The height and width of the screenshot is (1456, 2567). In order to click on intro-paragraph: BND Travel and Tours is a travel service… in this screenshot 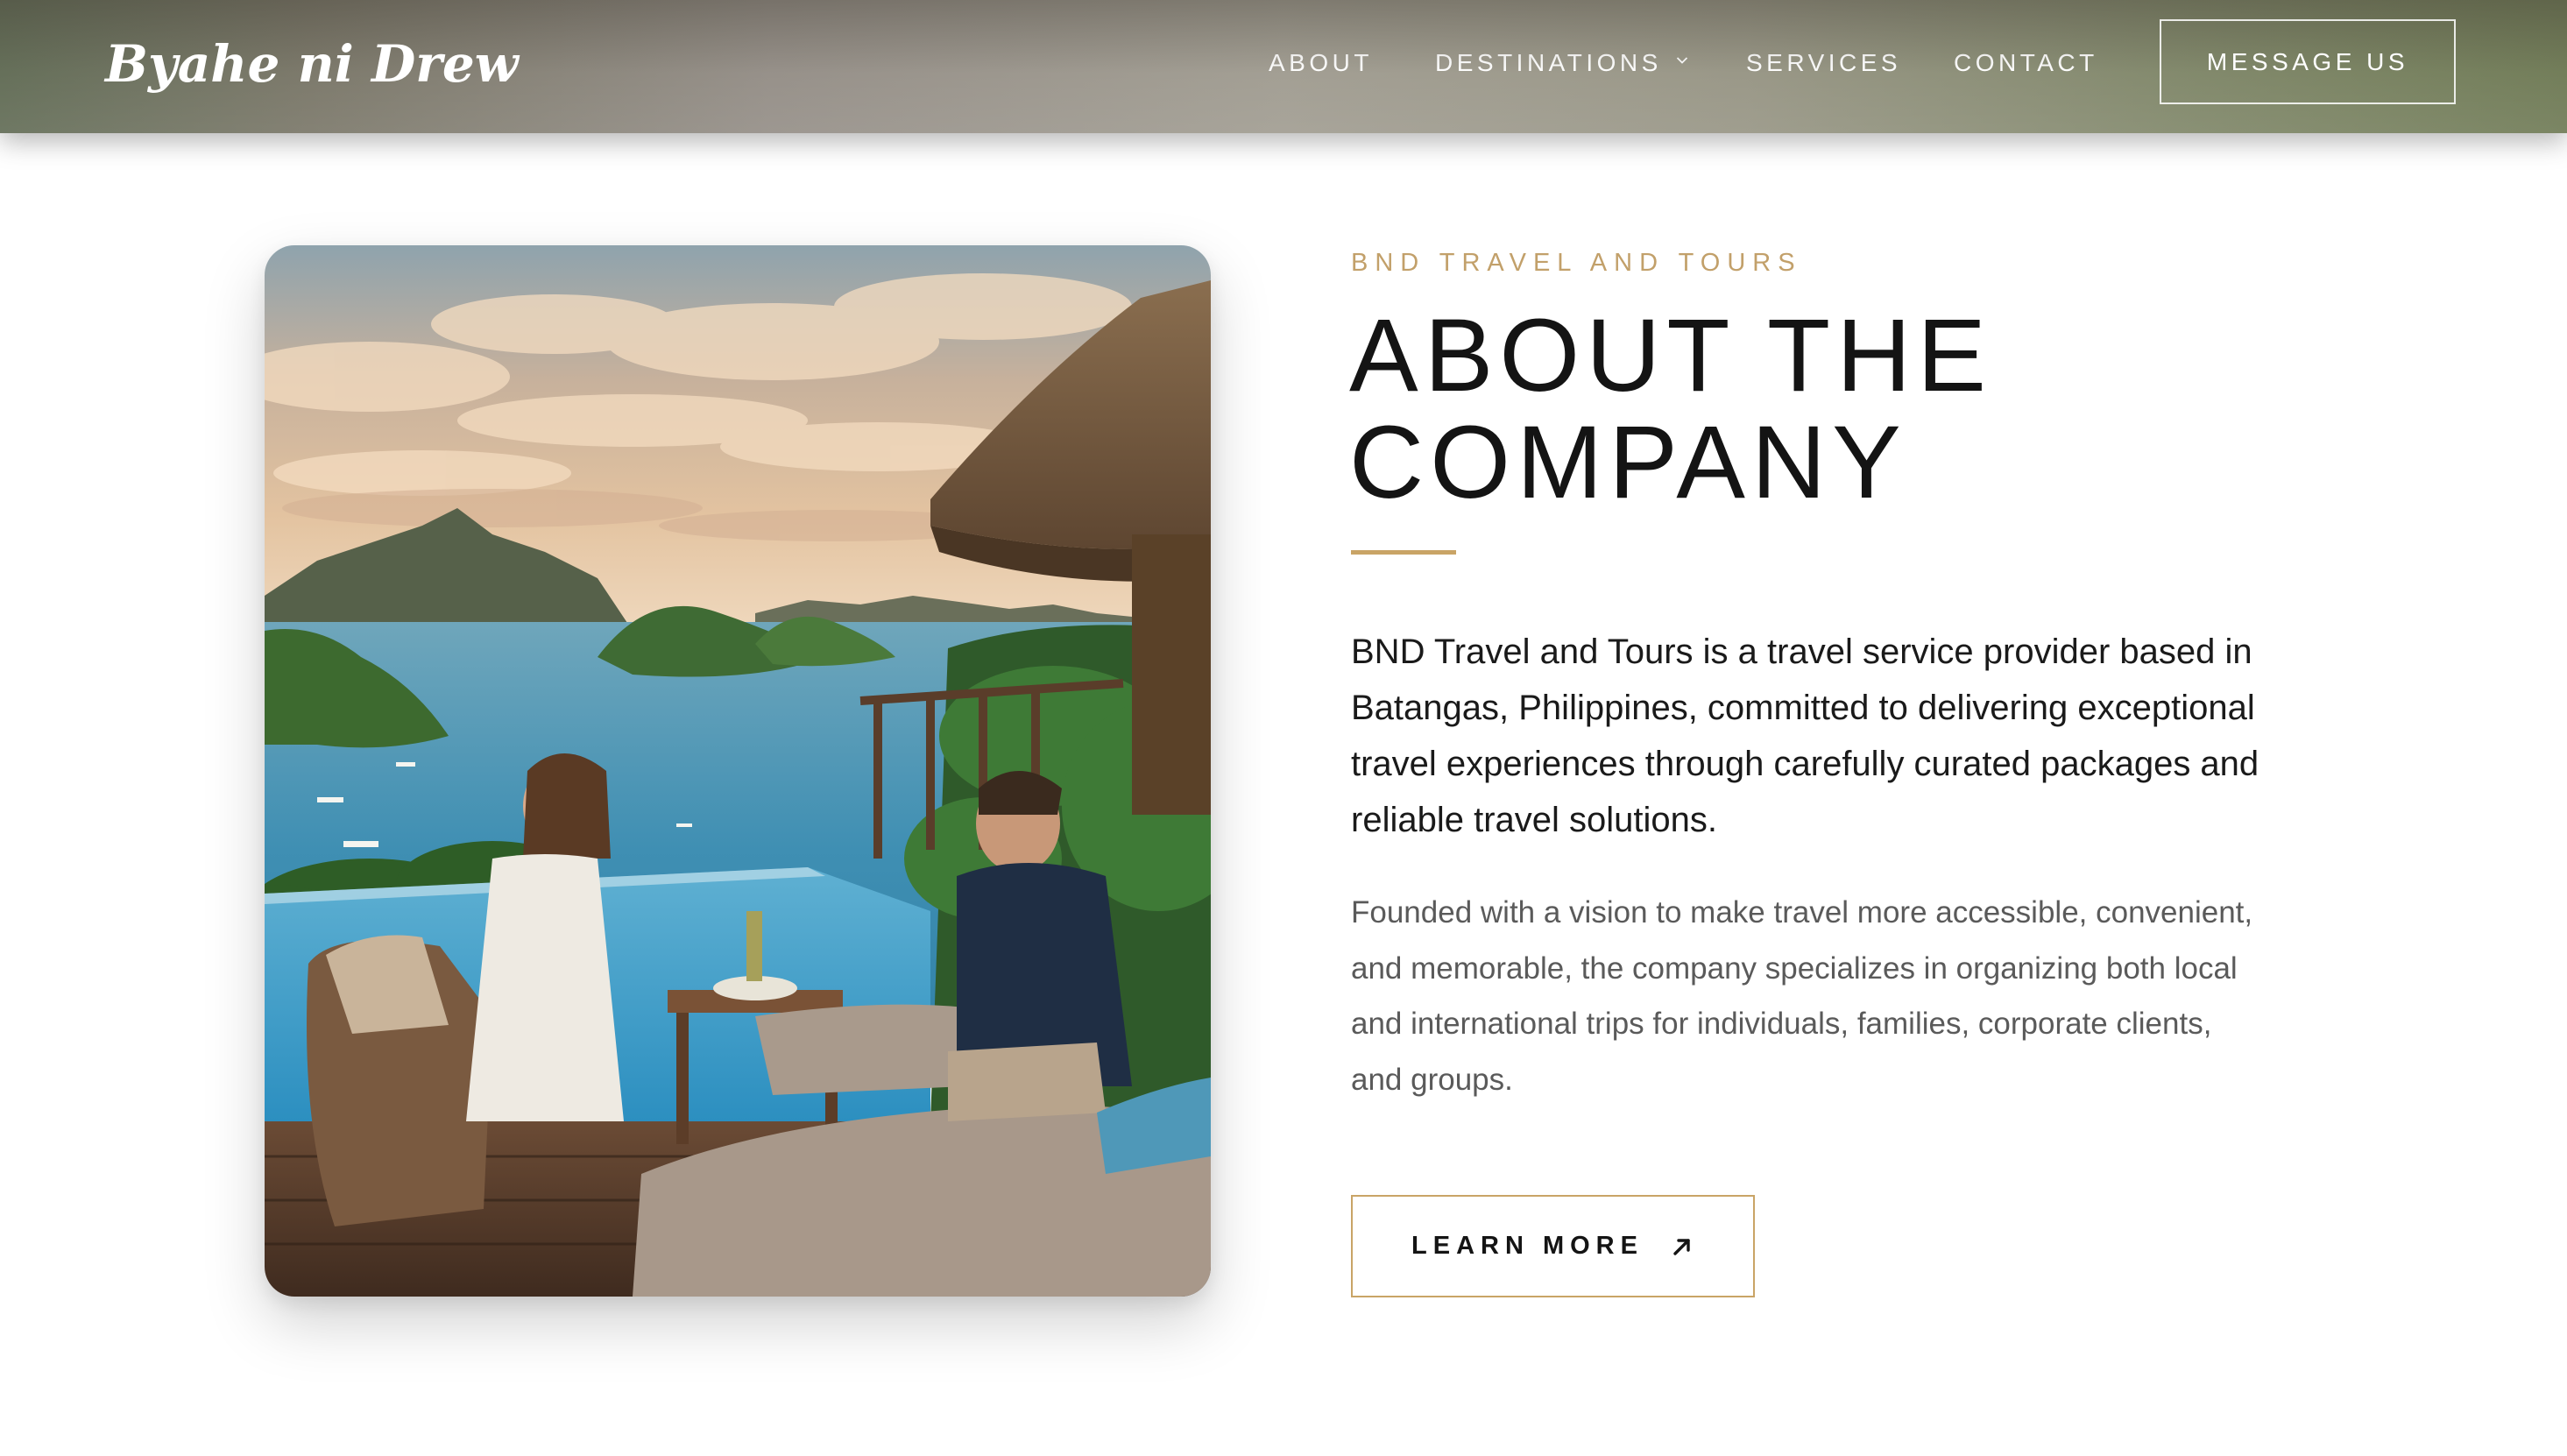, I will do `click(1805, 736)`.